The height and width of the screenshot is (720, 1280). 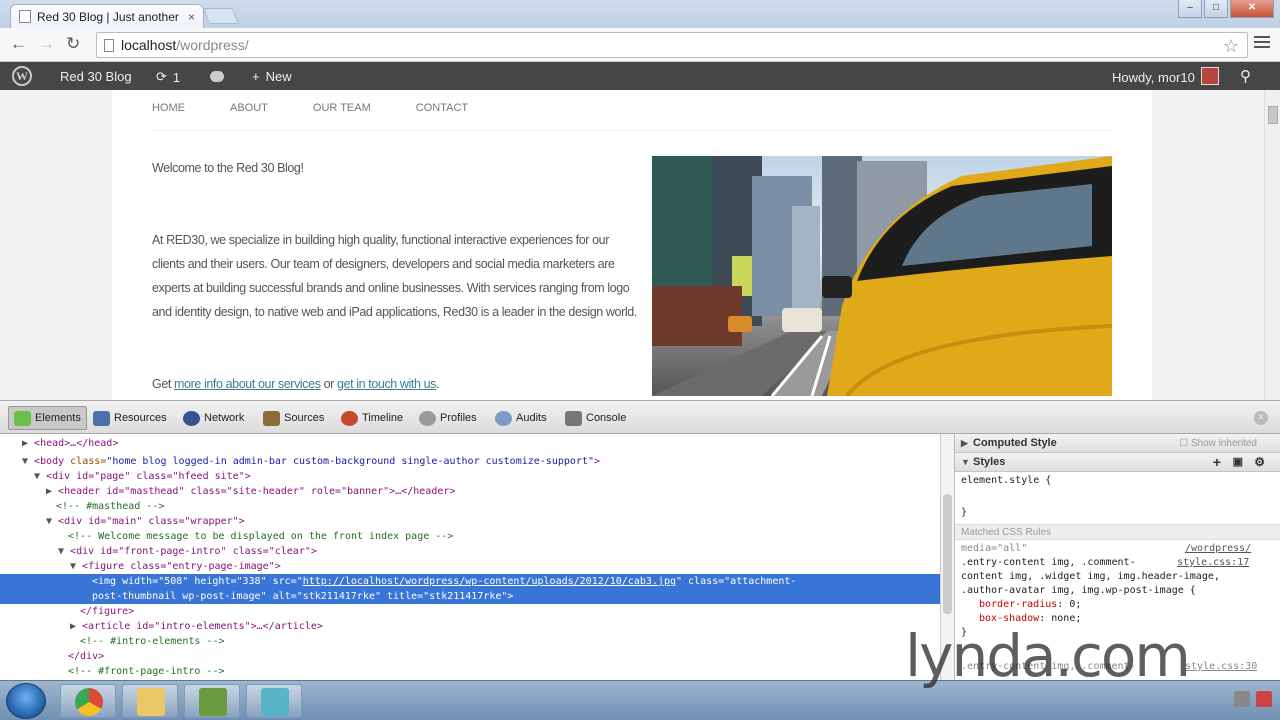 I want to click on styles-label: Styles, so click(x=989, y=462).